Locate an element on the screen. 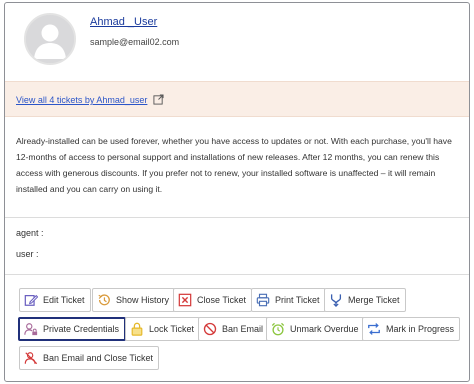 The height and width of the screenshot is (384, 474). print-ticket-label: Print Ticket is located at coordinates (297, 300).